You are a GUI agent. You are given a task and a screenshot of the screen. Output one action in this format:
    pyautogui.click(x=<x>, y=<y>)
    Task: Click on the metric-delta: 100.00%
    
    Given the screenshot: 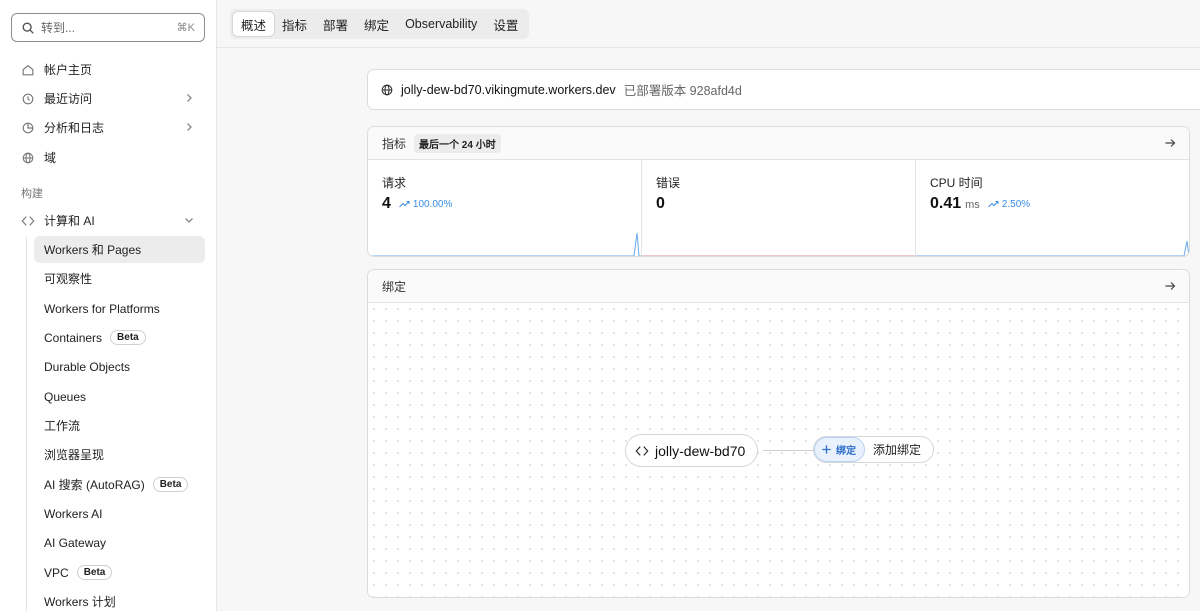 What is the action you would take?
    pyautogui.click(x=425, y=204)
    